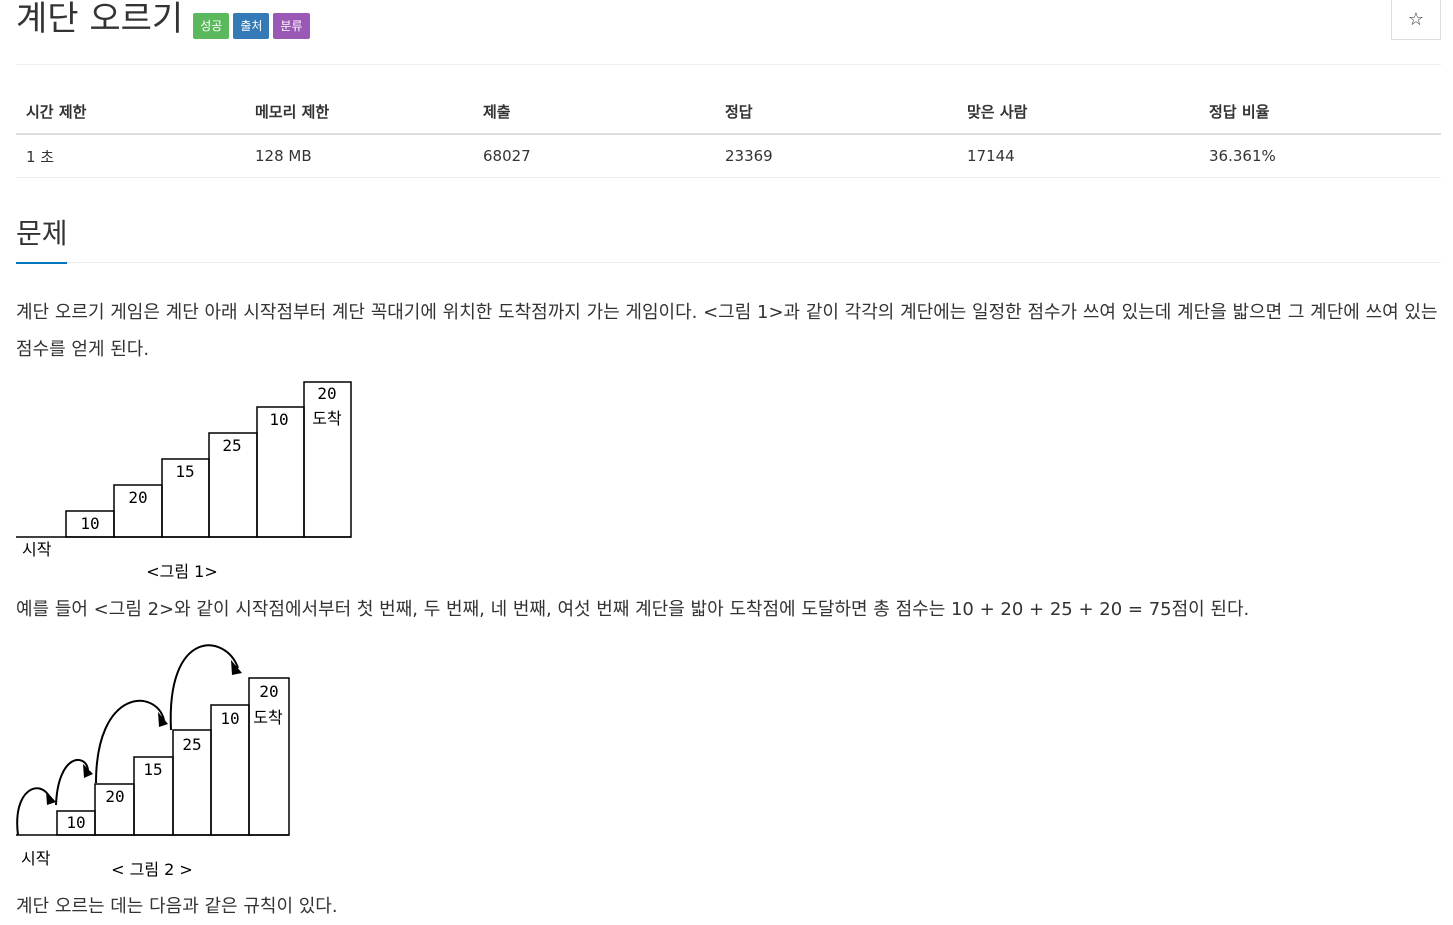 The image size is (1453, 925). I want to click on fig2-step-5-label: 10, so click(229, 718).